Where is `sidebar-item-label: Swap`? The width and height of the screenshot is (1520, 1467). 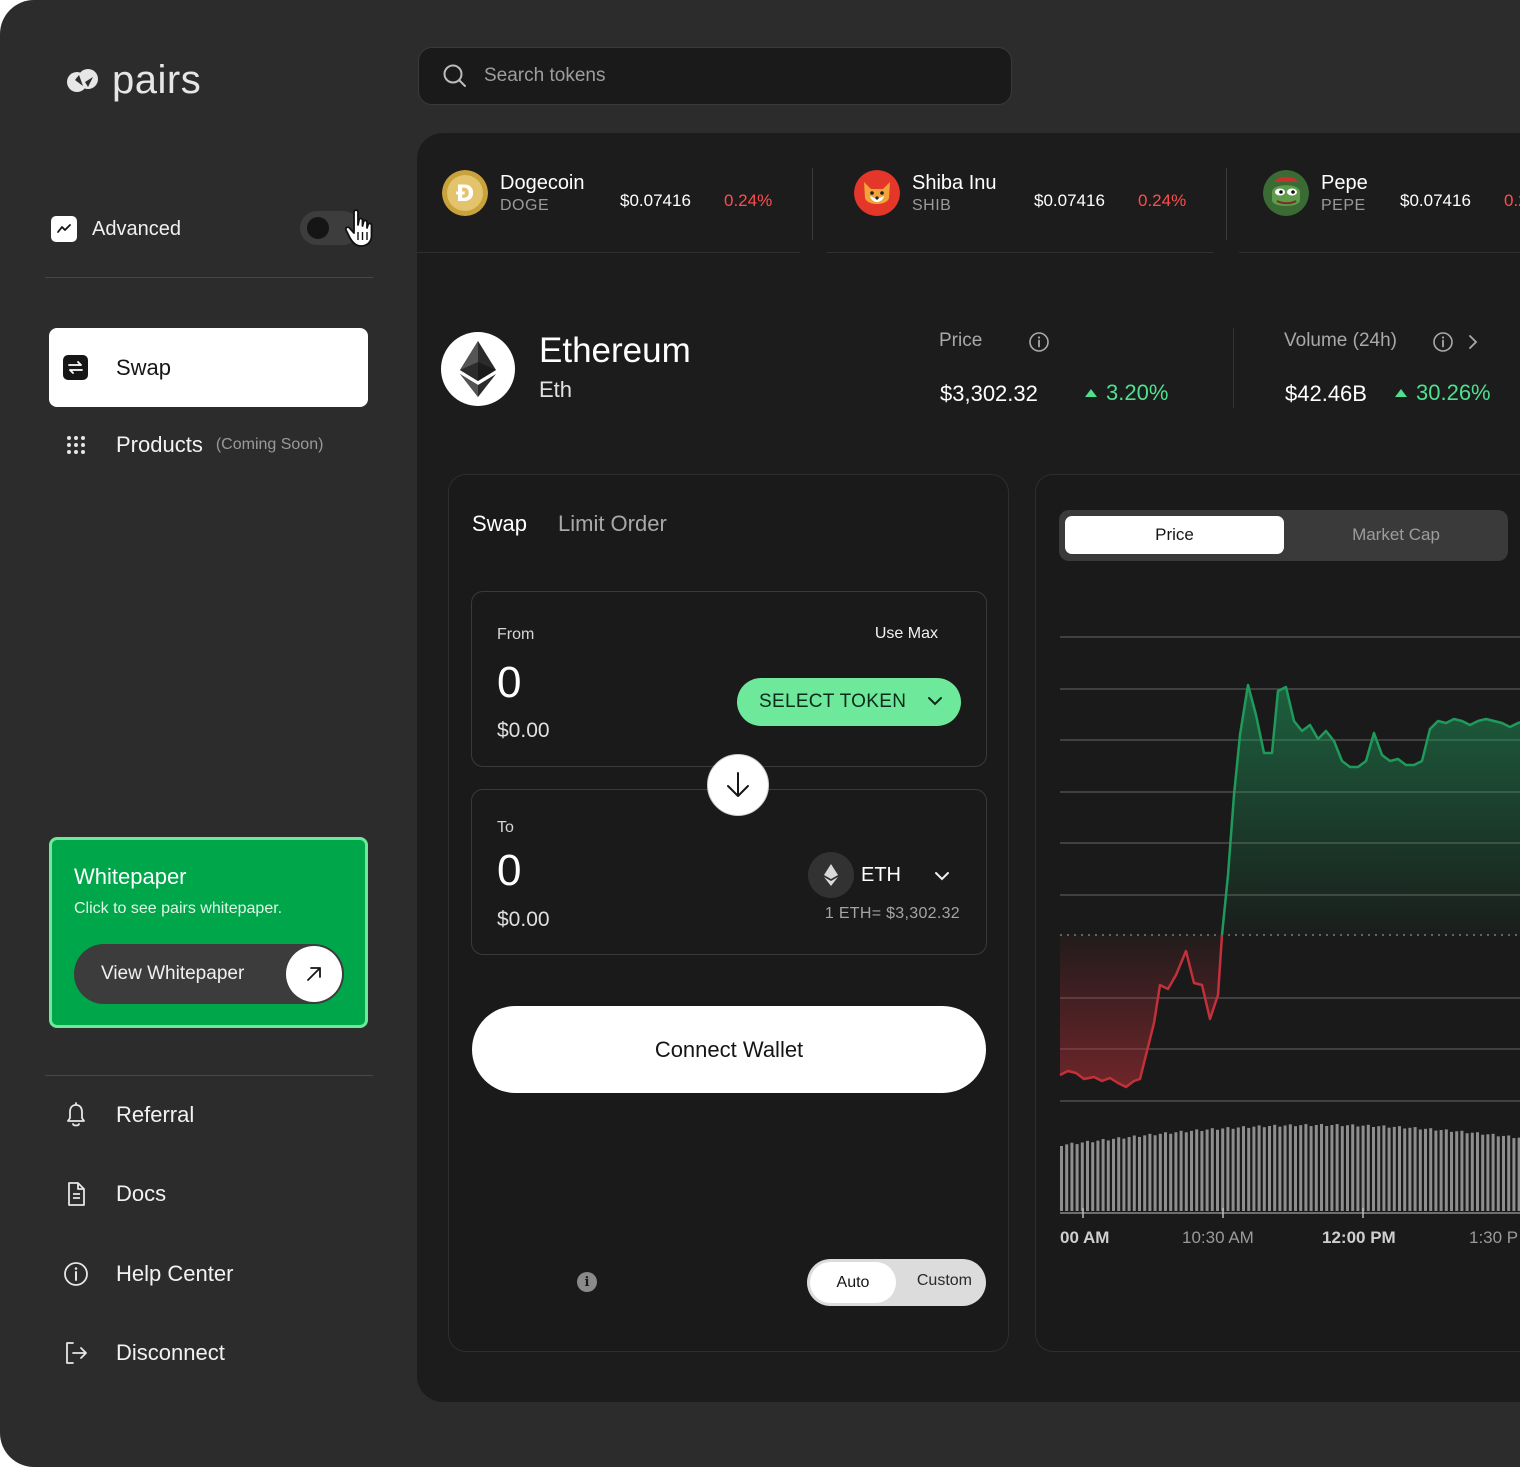
sidebar-item-label: Swap is located at coordinates (144, 367).